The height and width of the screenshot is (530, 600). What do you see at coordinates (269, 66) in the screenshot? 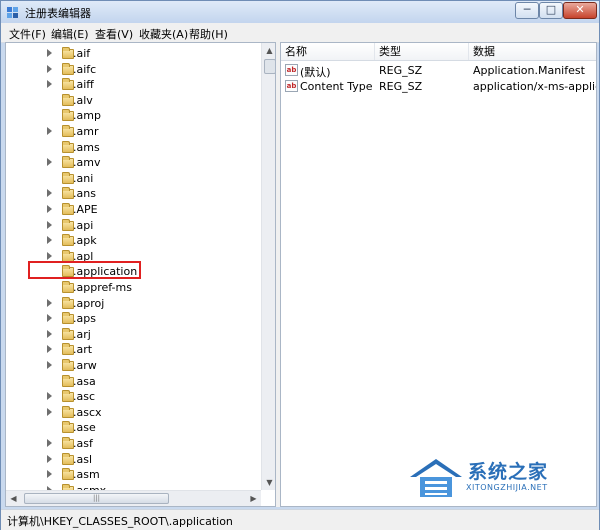
I see `tree-vertical-scroll-thumb` at bounding box center [269, 66].